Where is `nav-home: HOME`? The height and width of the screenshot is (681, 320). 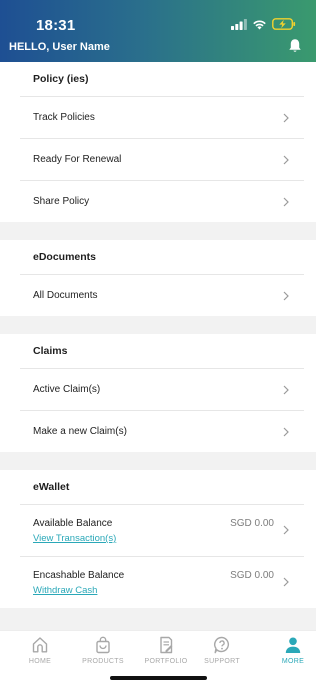
nav-home: HOME is located at coordinates (40, 650).